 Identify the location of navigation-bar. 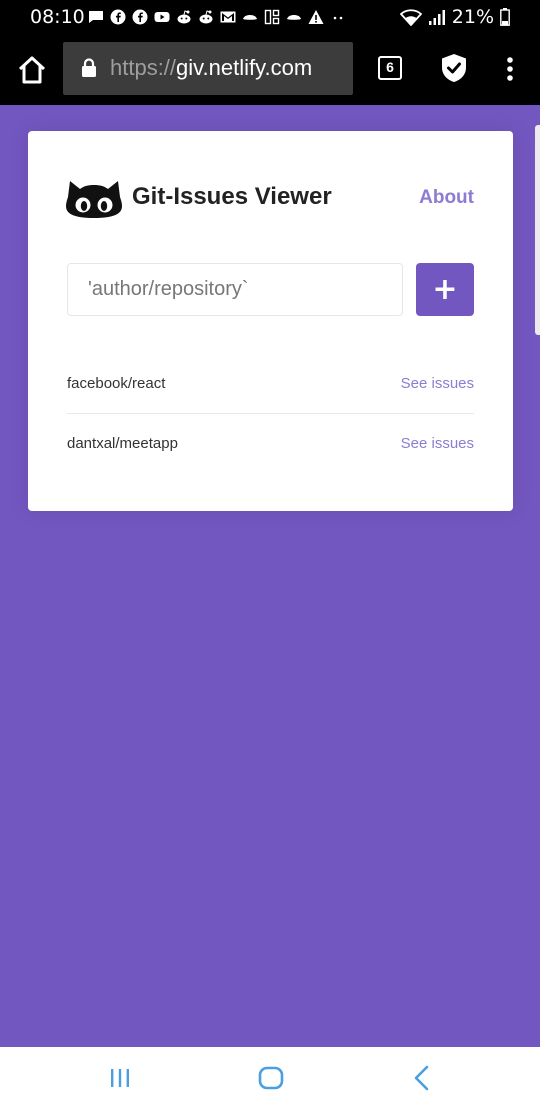
(270, 1078).